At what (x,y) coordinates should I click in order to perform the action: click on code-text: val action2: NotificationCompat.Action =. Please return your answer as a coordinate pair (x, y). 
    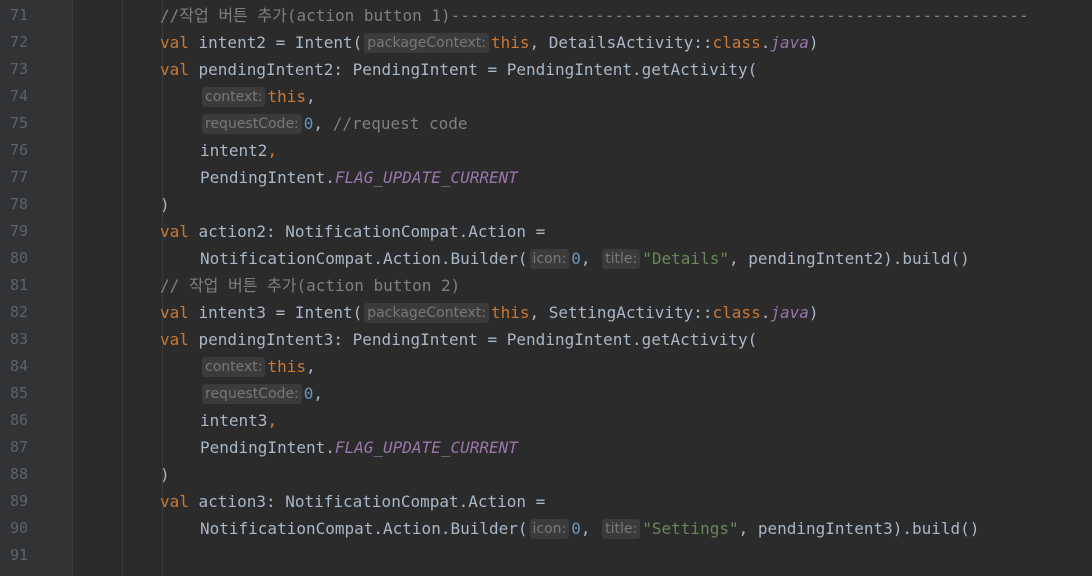
    Looking at the image, I should click on (352, 231).